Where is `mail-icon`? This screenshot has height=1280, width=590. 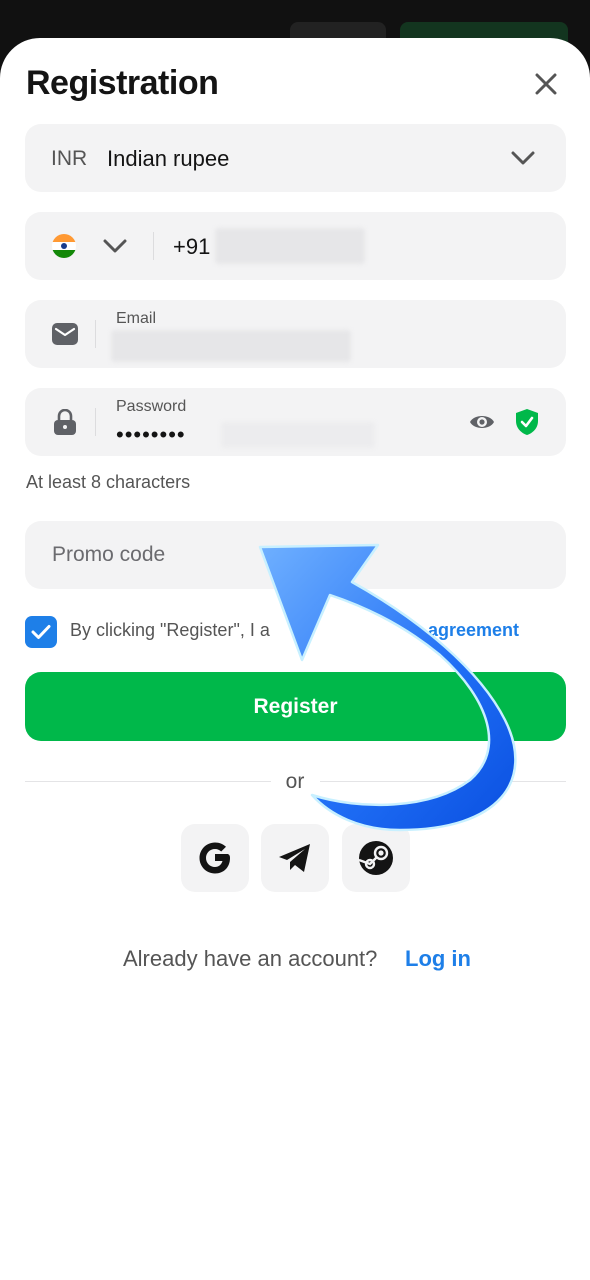 mail-icon is located at coordinates (65, 334).